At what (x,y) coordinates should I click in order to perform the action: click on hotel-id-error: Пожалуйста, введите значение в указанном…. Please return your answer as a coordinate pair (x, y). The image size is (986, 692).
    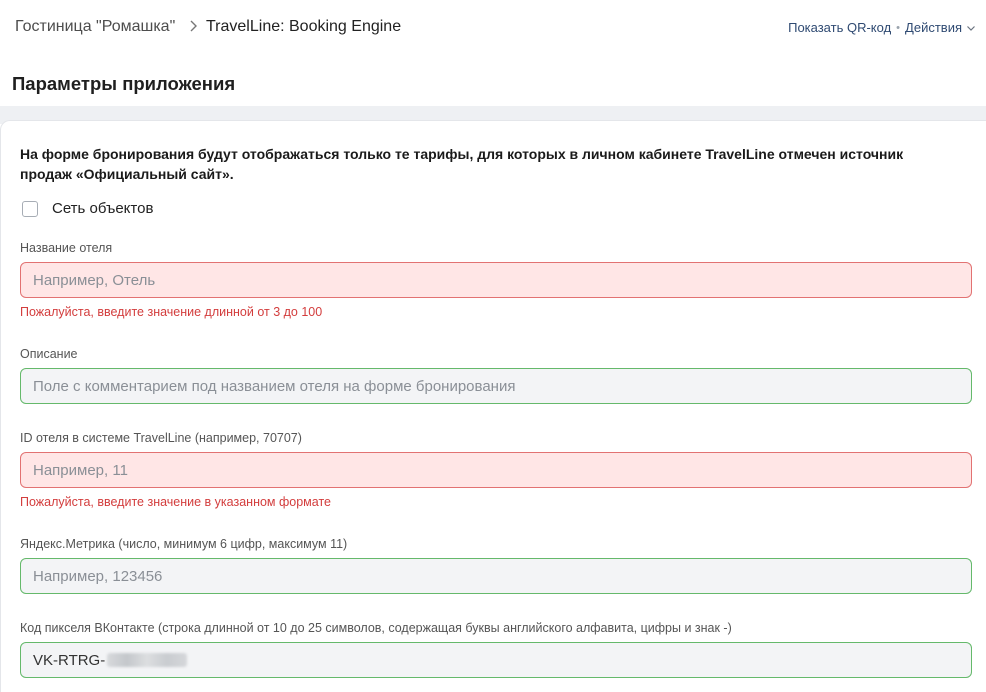
    Looking at the image, I should click on (175, 502).